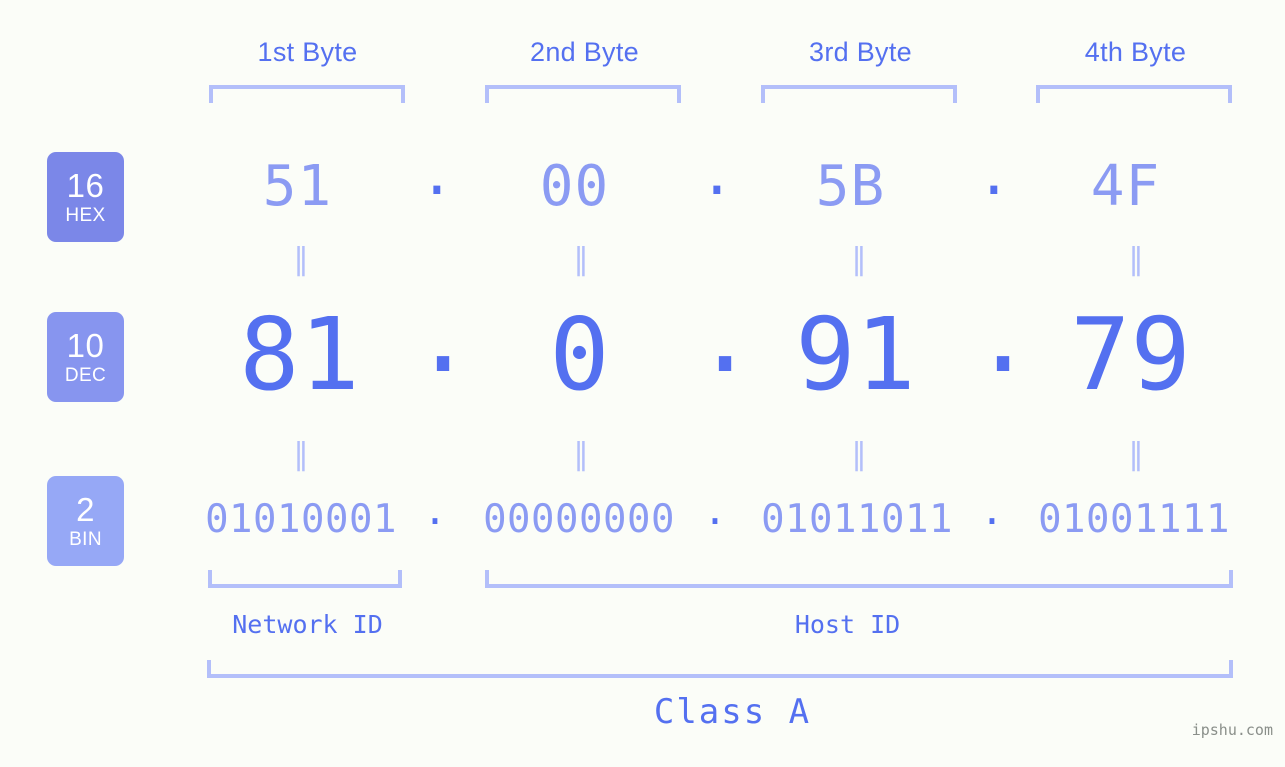 The width and height of the screenshot is (1285, 767). Describe the element at coordinates (581, 259) in the screenshot. I see `equals-hex-dec-2: ‖` at that location.